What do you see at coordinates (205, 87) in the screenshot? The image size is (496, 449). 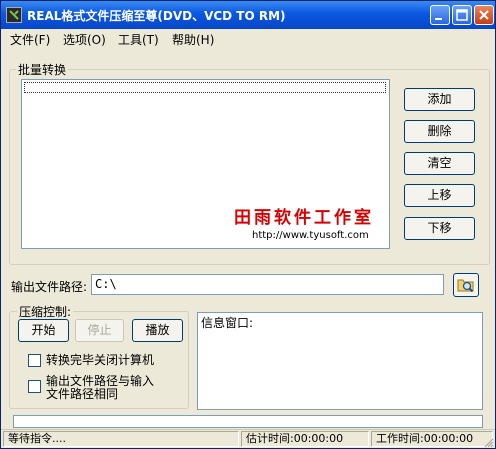 I see `list-focus-row` at bounding box center [205, 87].